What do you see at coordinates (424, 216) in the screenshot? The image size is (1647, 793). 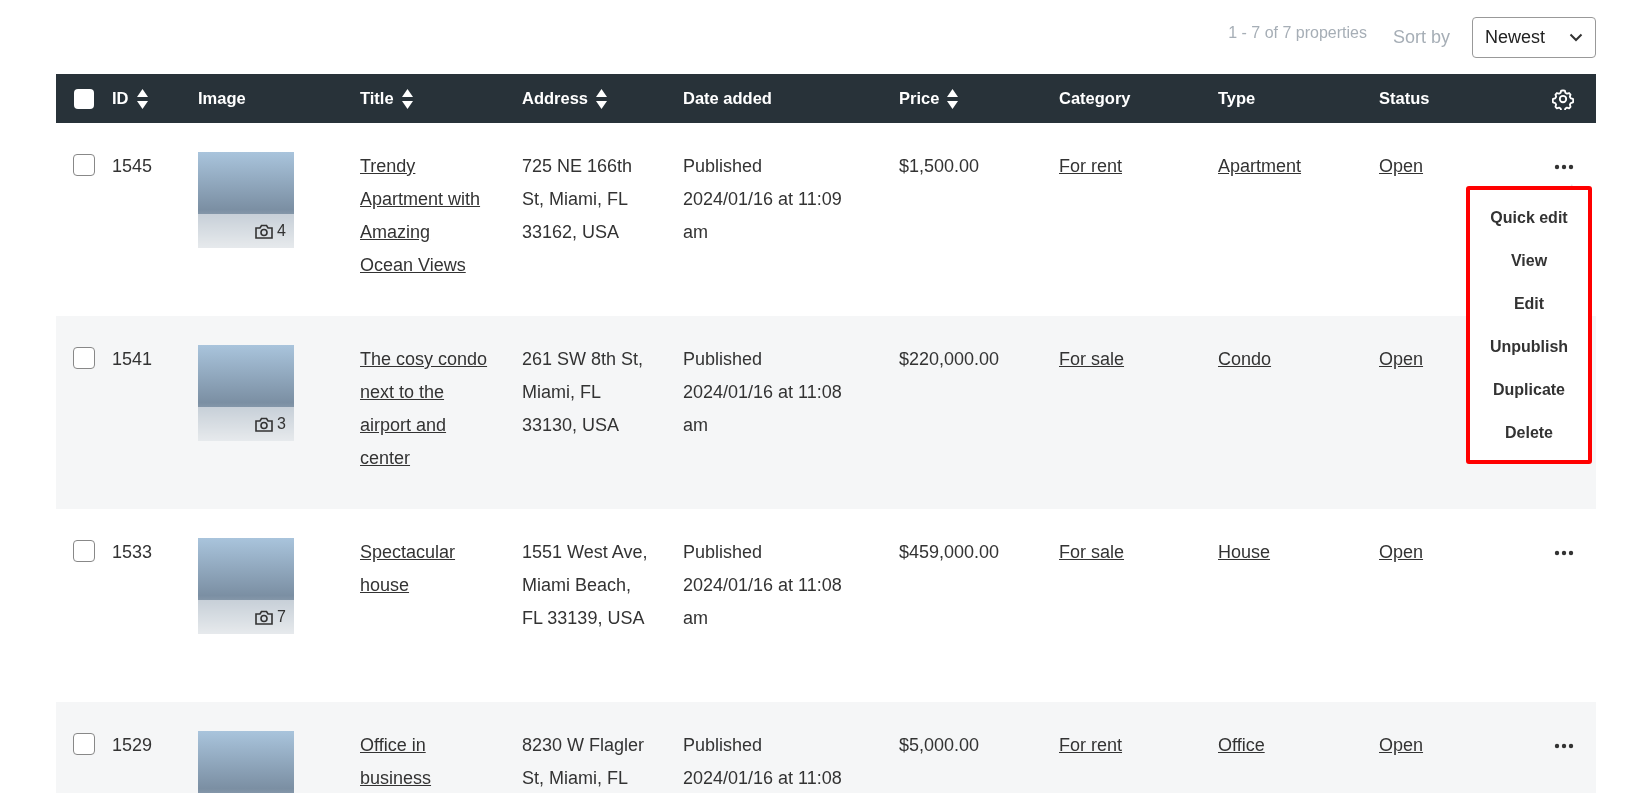 I see `property-title-link: Trendy Apartment with Amazing Ocean Views` at bounding box center [424, 216].